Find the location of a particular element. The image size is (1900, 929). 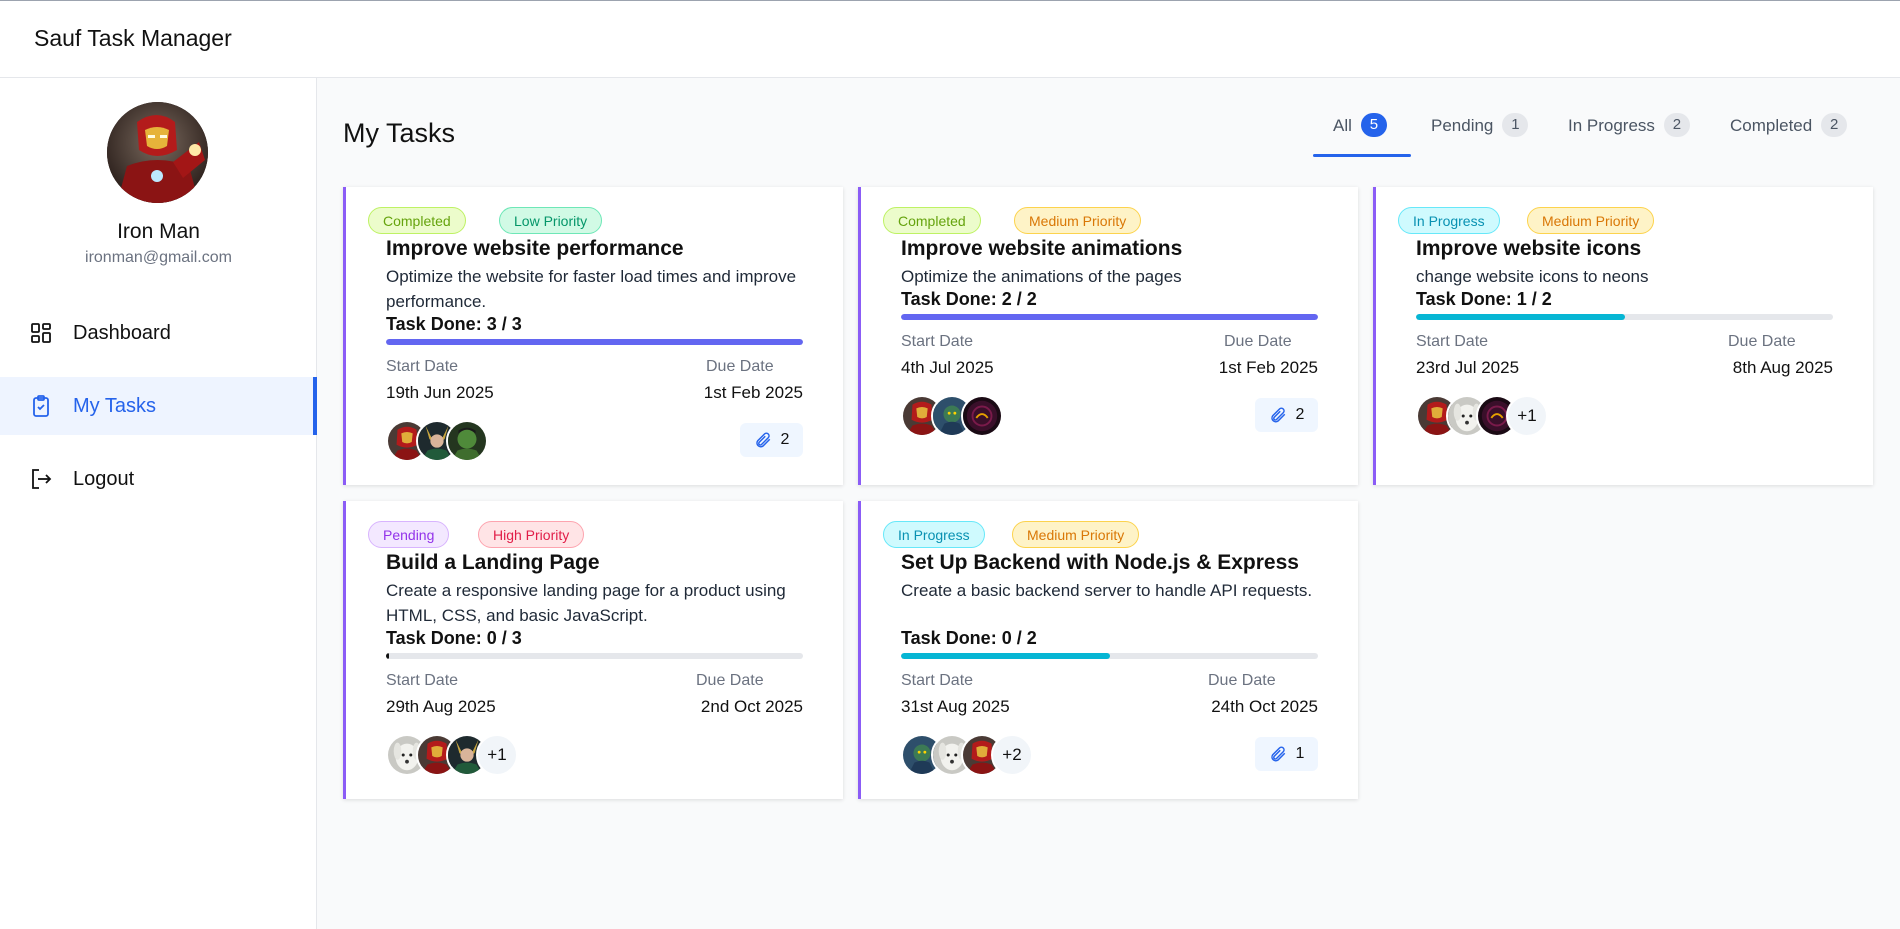

more-assignees-badge: +2 is located at coordinates (1012, 755).